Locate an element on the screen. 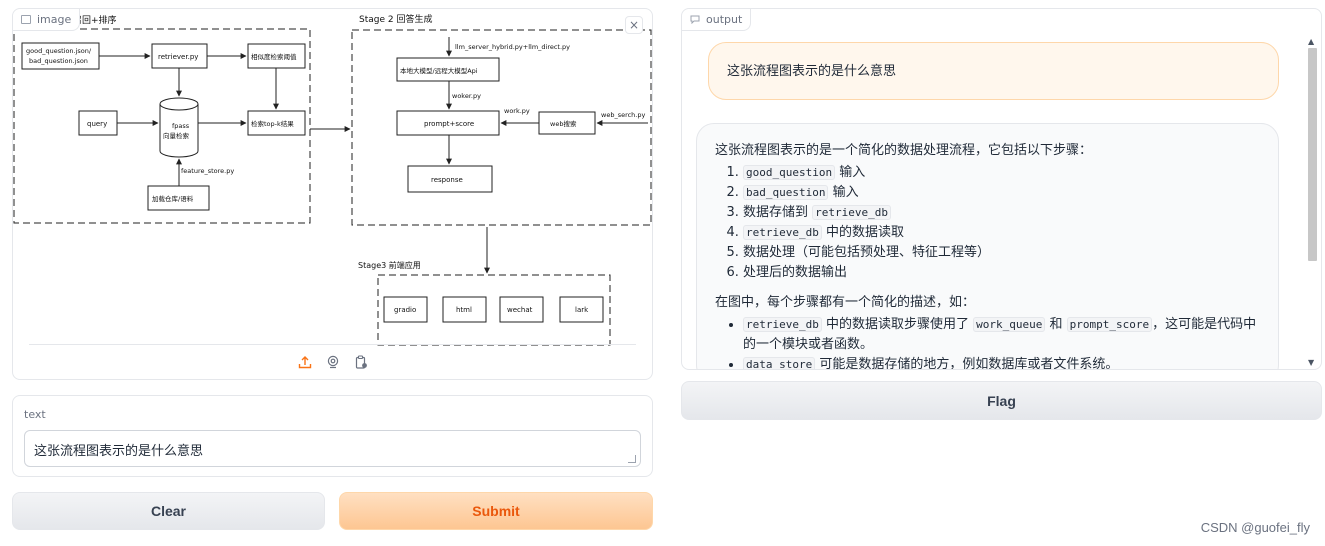 Image resolution: width=1325 pixels, height=546 pixels. node-web: web搜索 is located at coordinates (563, 123).